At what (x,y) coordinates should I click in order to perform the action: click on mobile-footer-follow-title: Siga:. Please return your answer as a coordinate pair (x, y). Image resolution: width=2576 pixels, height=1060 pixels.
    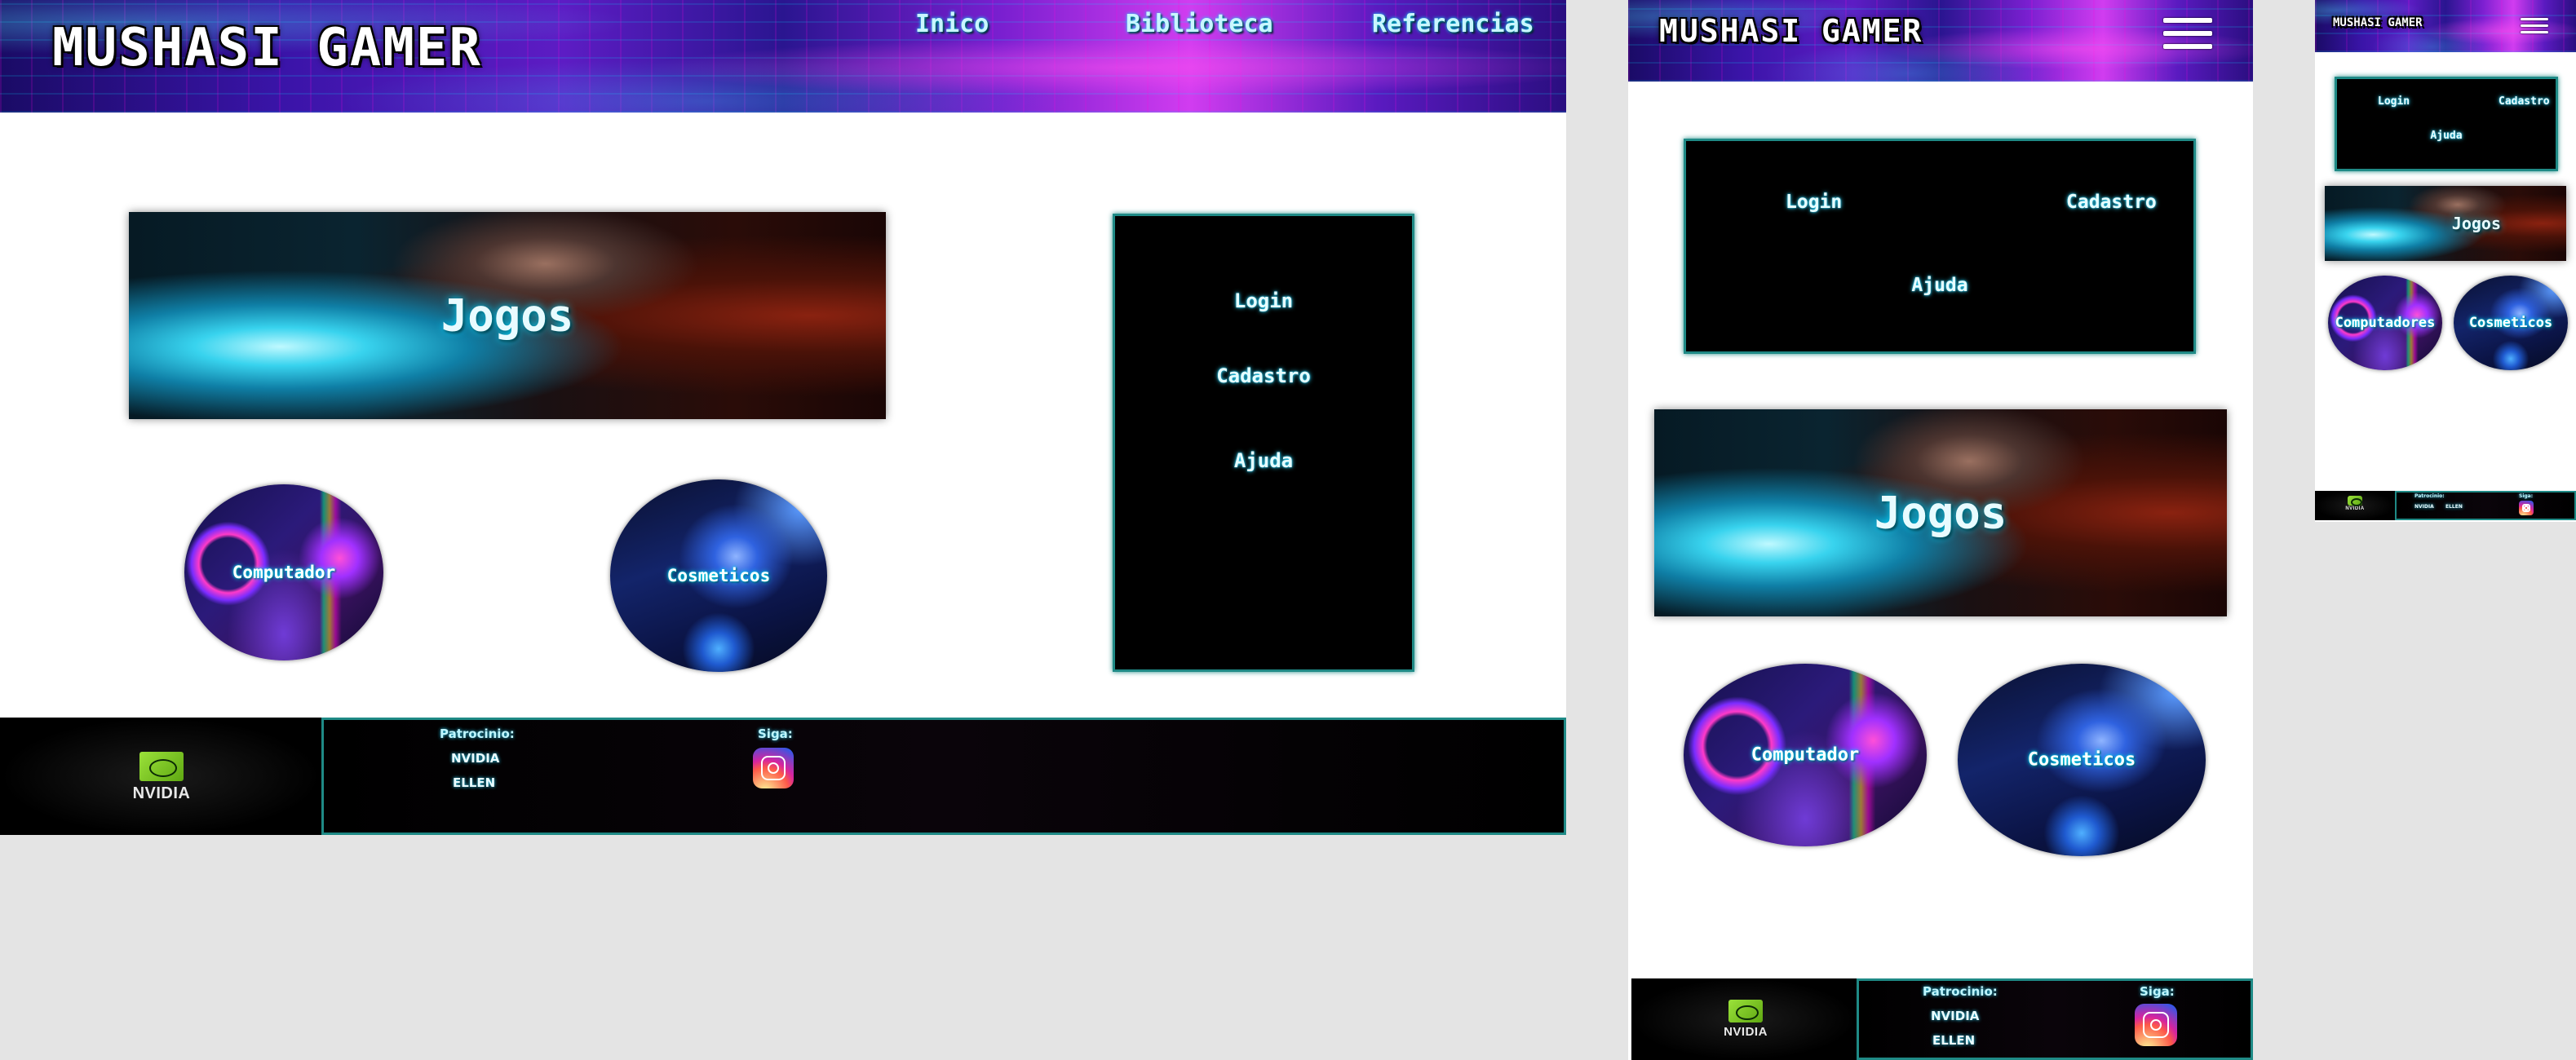
    Looking at the image, I should click on (2526, 496).